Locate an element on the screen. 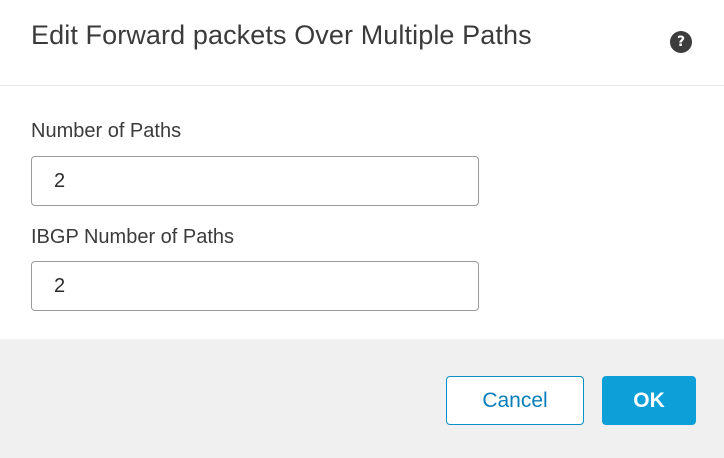  help-icon: ? is located at coordinates (681, 42).